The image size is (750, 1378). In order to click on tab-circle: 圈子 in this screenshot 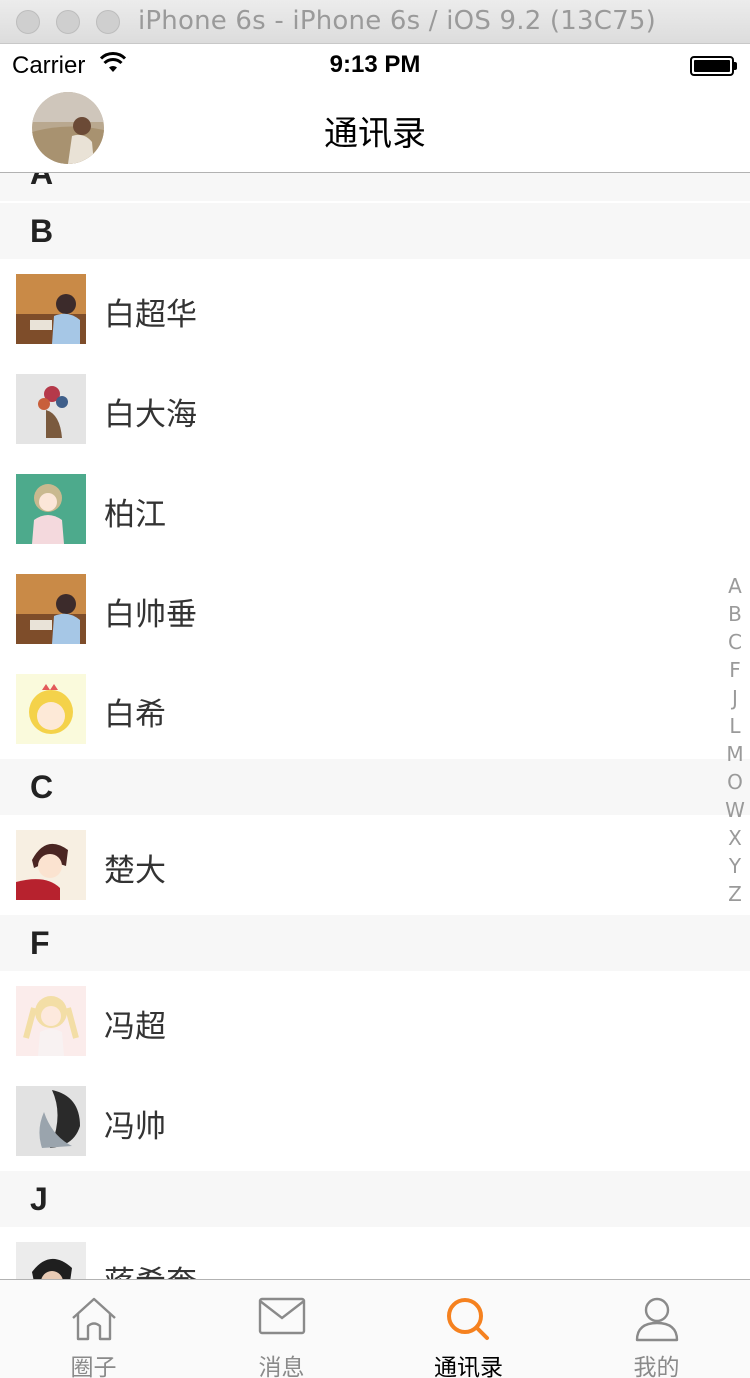, I will do `click(93, 1329)`.